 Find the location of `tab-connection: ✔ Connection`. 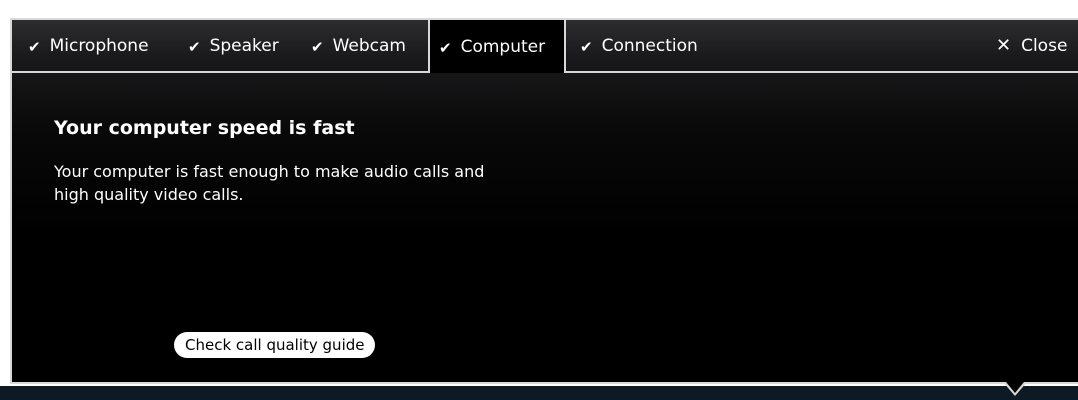

tab-connection: ✔ Connection is located at coordinates (639, 45).